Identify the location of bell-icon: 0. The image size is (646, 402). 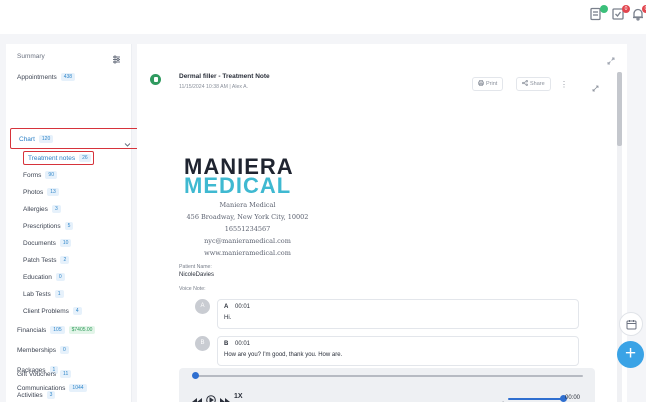
(638, 15).